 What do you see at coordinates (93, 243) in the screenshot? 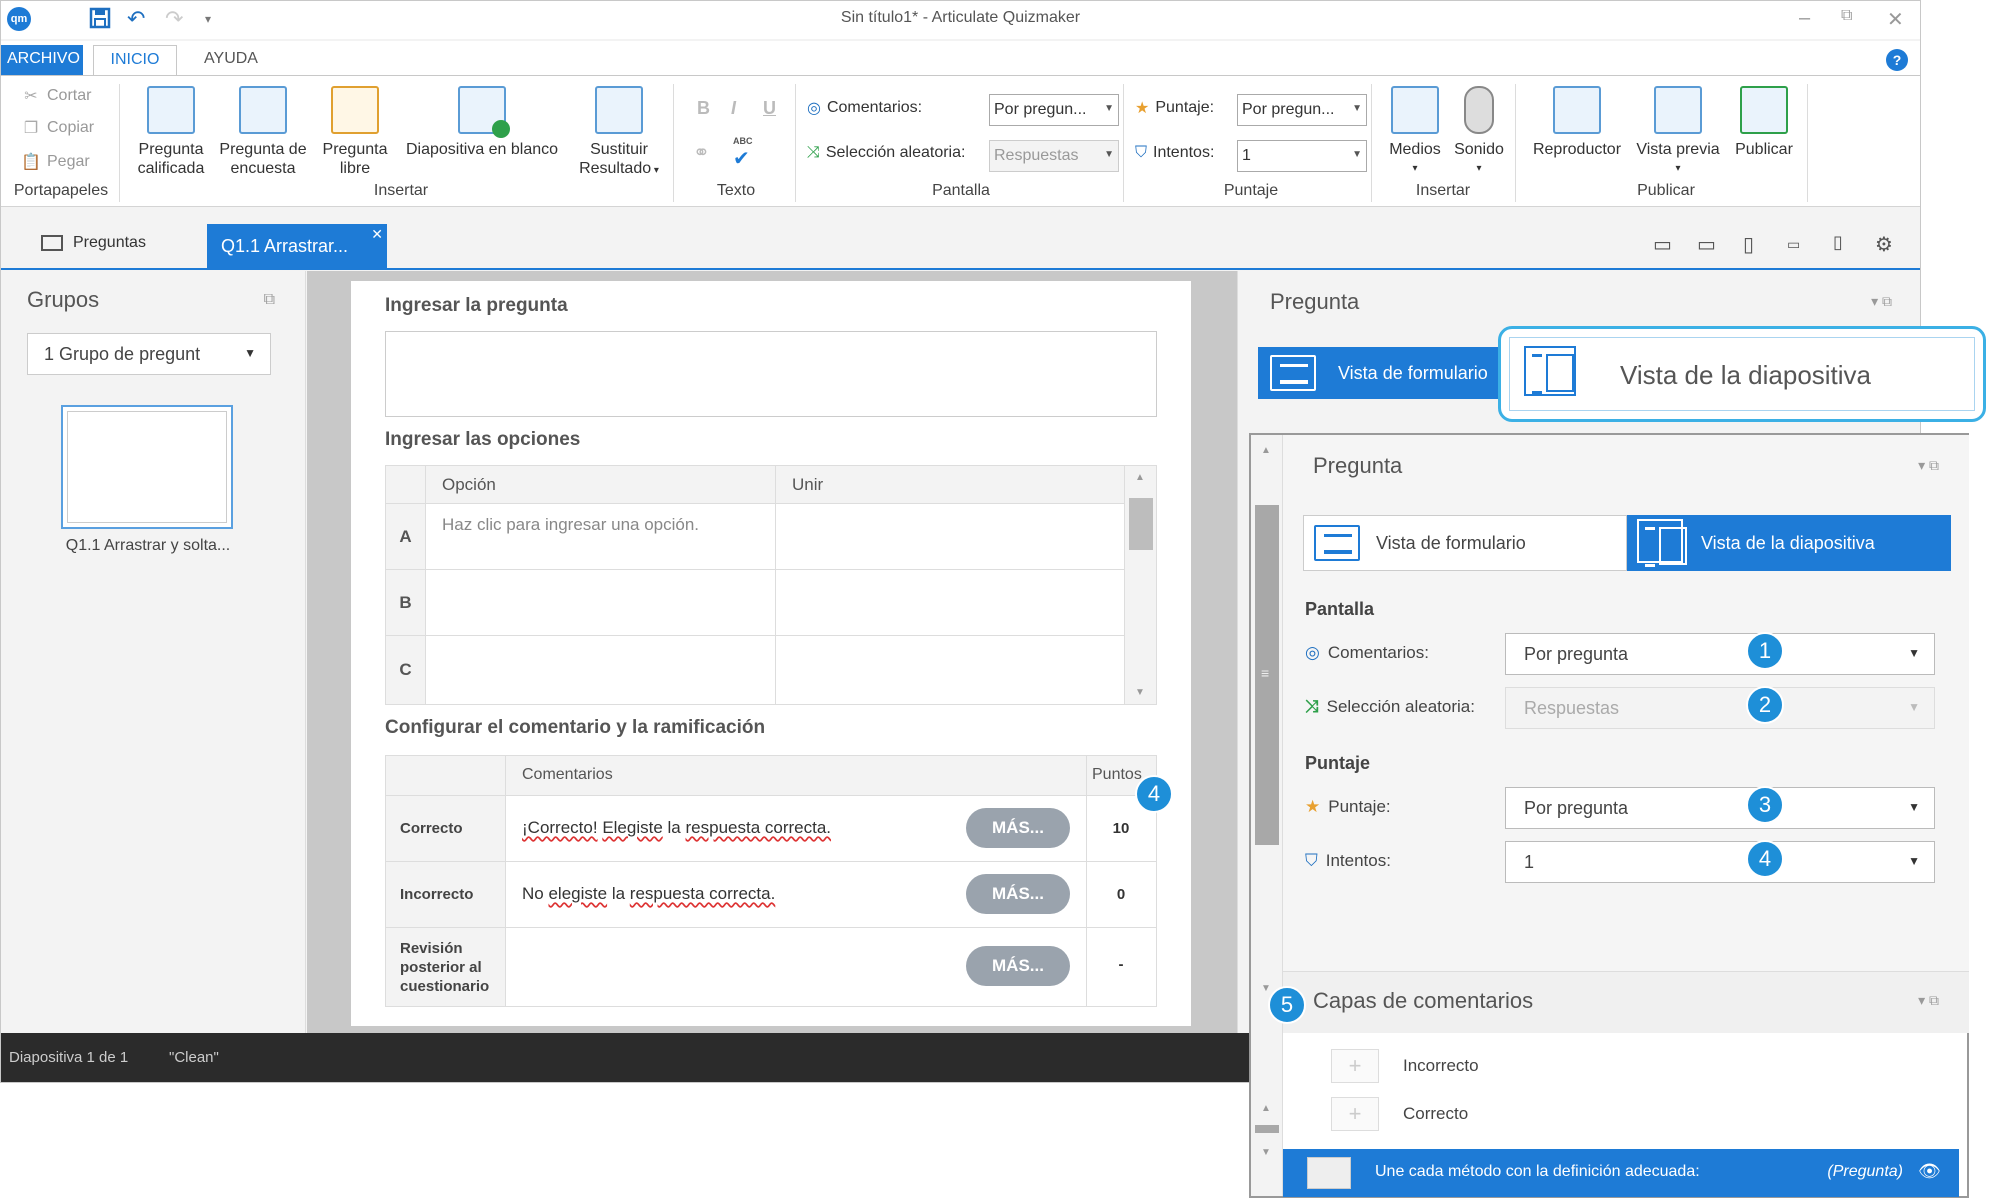
I see `tab-preguntas: Preguntas` at bounding box center [93, 243].